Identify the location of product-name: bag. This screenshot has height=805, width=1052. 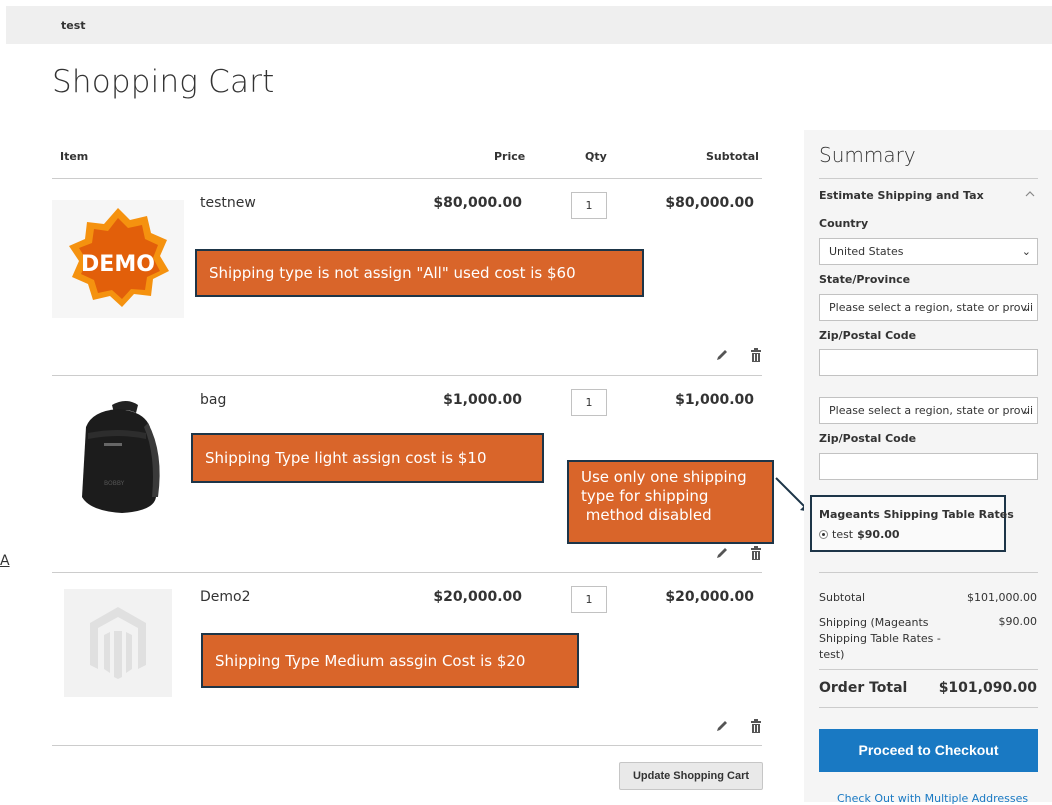
(213, 400).